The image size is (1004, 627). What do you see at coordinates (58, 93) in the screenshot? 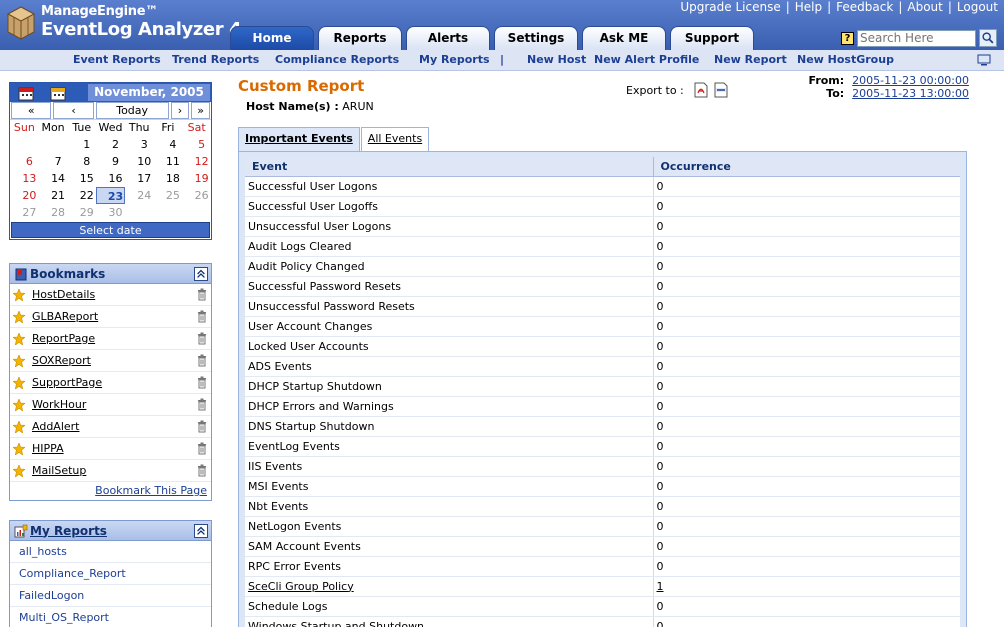
I see `calendar-range-icon` at bounding box center [58, 93].